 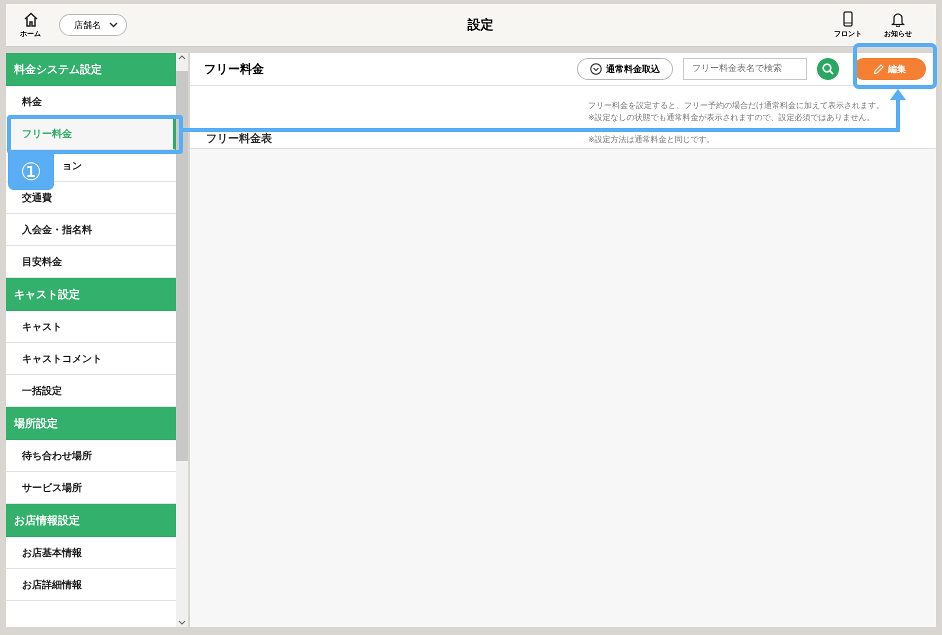 I want to click on store-select: 店舗名, so click(x=93, y=25).